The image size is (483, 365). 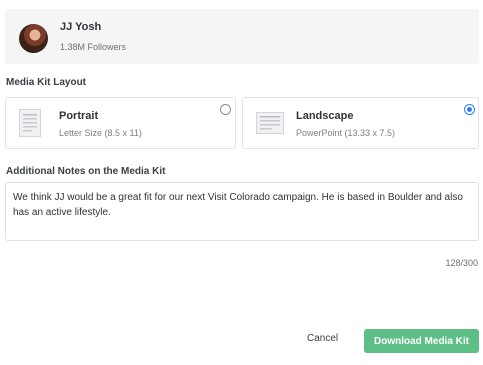 I want to click on influencer-profile-card: JJ Yosh 1.38M Followers, so click(x=242, y=36).